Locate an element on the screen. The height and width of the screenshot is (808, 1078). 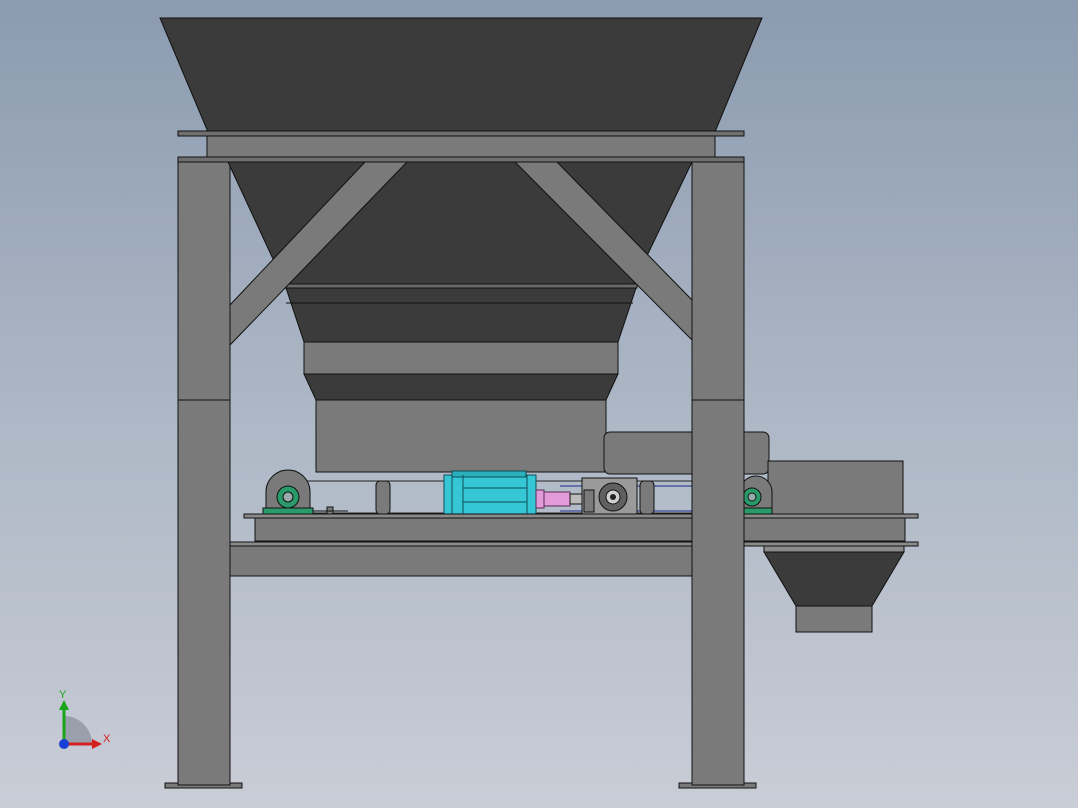
lower-cross-beam is located at coordinates (461, 561).